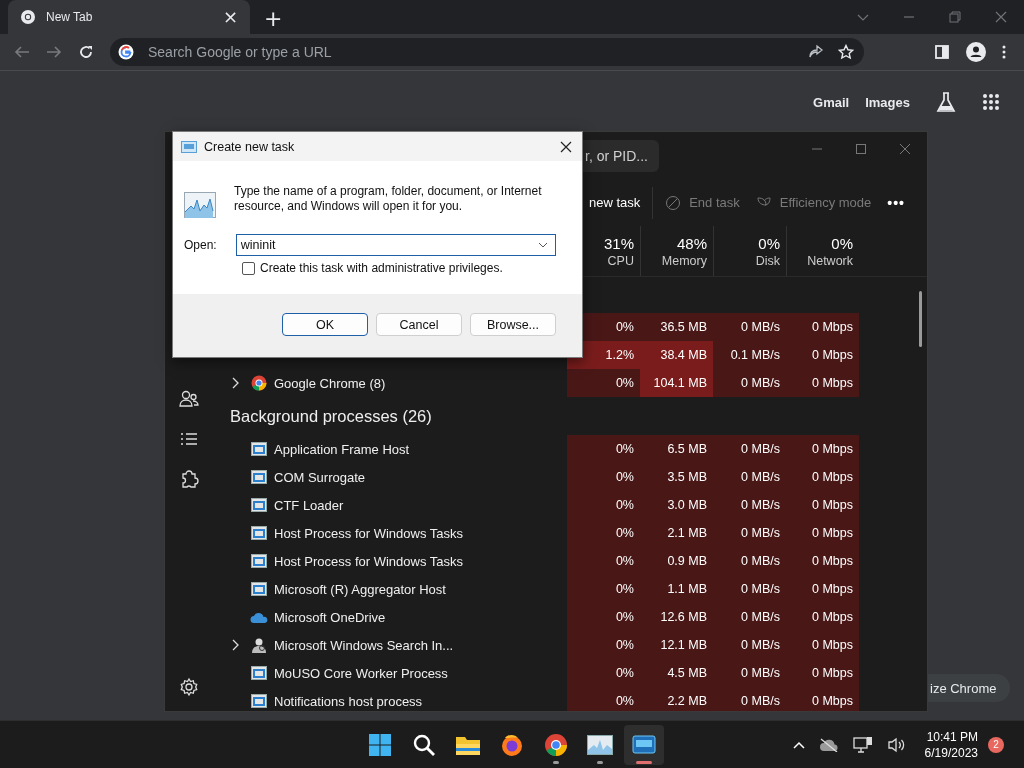 Image resolution: width=1024 pixels, height=768 pixels. I want to click on scrollbar-thumb, so click(920, 319).